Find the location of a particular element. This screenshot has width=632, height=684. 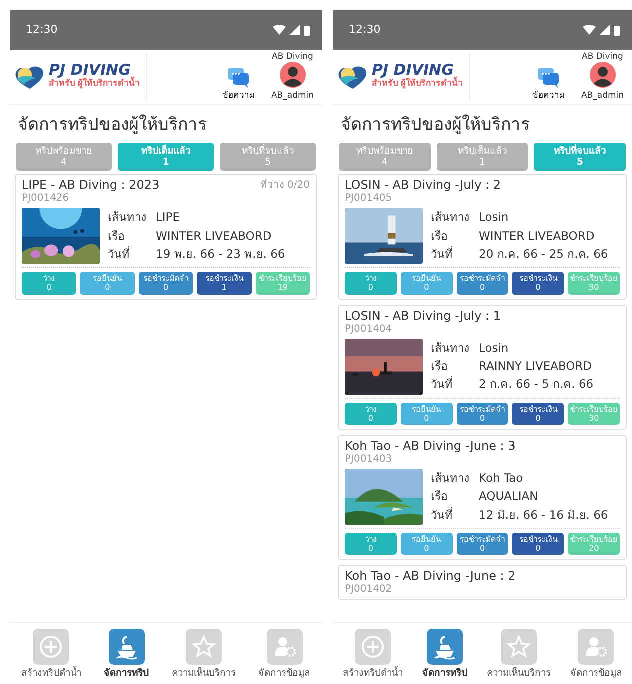

detail-value: Koh Tao is located at coordinates (501, 479).